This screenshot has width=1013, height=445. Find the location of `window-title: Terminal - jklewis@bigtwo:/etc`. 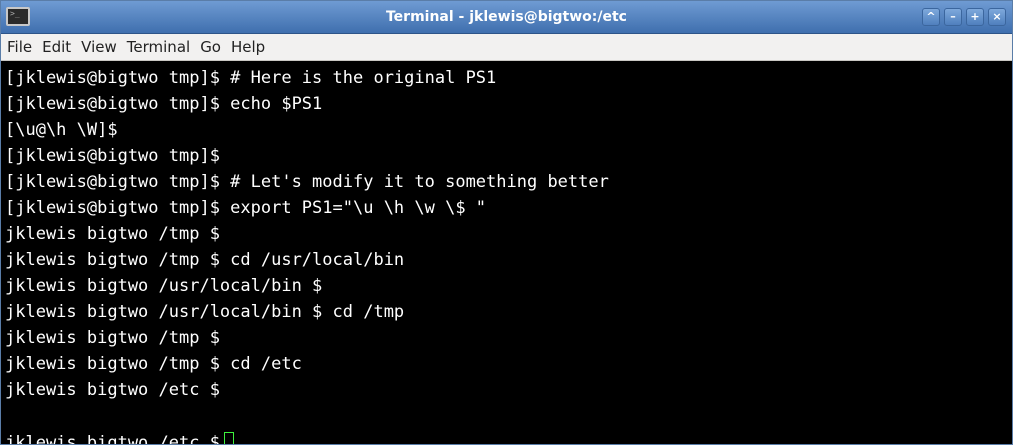

window-title: Terminal - jklewis@bigtwo:/etc is located at coordinates (506, 17).